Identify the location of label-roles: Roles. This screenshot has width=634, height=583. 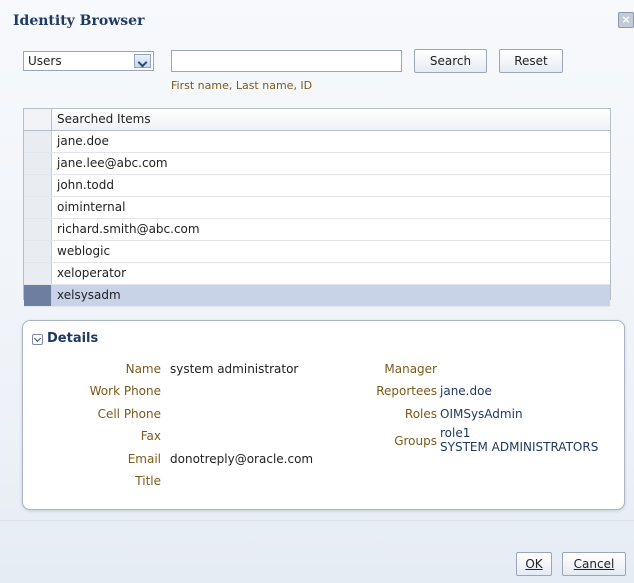
(420, 414).